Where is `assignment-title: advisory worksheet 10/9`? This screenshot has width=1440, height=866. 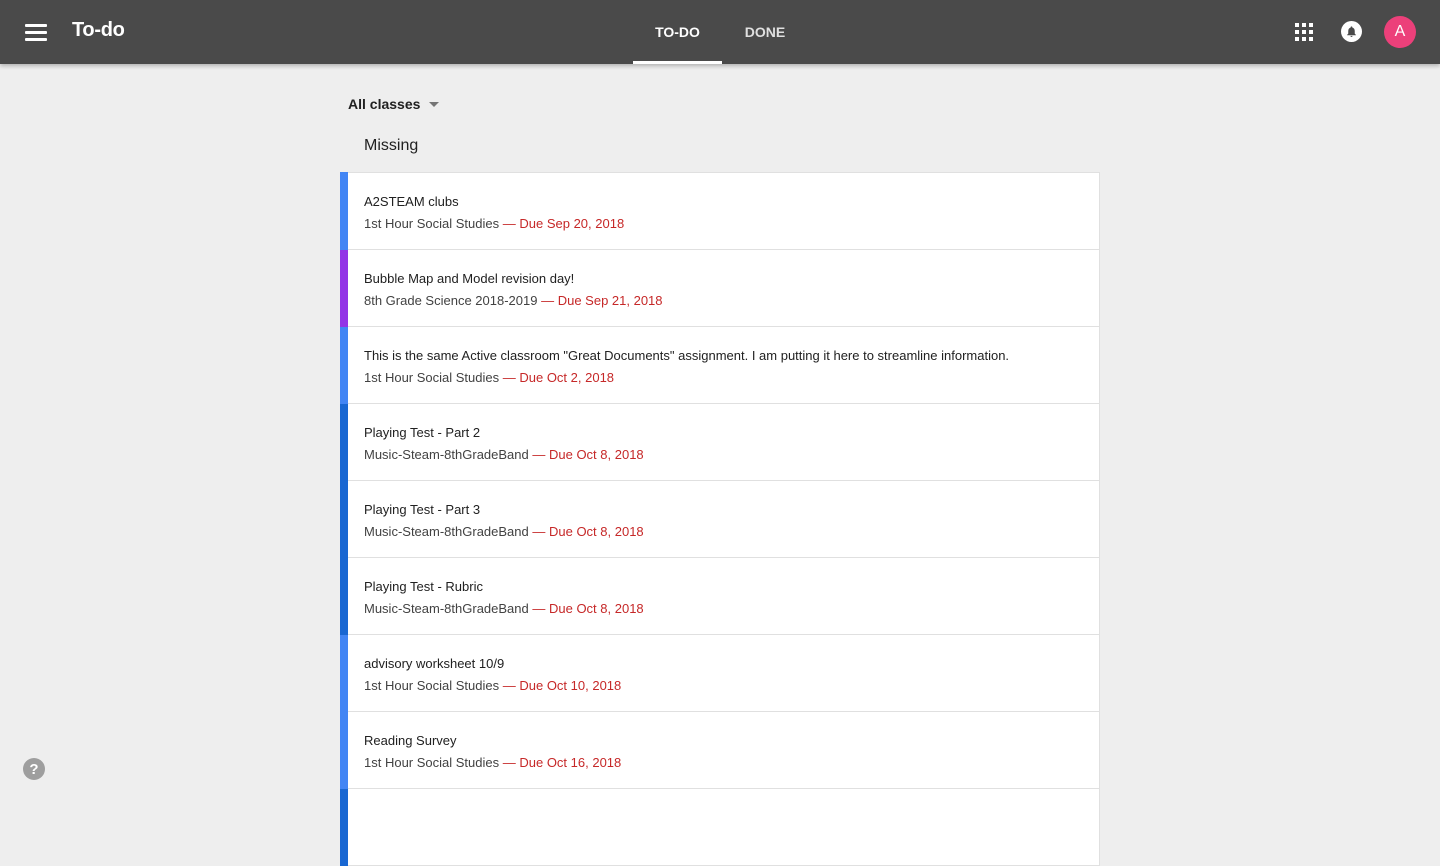 assignment-title: advisory worksheet 10/9 is located at coordinates (434, 663).